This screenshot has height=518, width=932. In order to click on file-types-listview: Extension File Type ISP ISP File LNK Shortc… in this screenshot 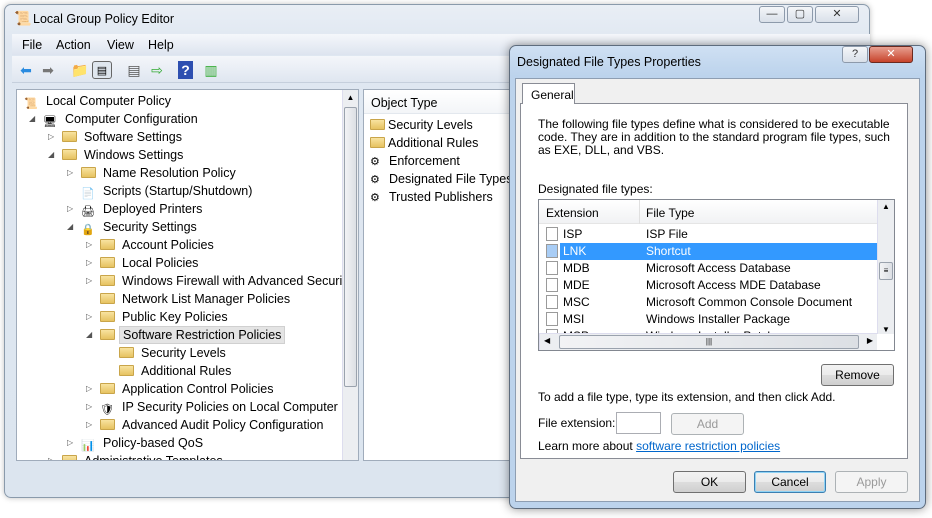, I will do `click(716, 275)`.